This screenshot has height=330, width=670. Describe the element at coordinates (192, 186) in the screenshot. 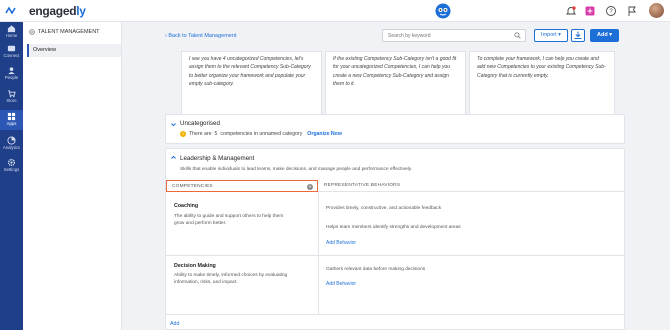

I see `column-label: COMPETENCIES` at that location.